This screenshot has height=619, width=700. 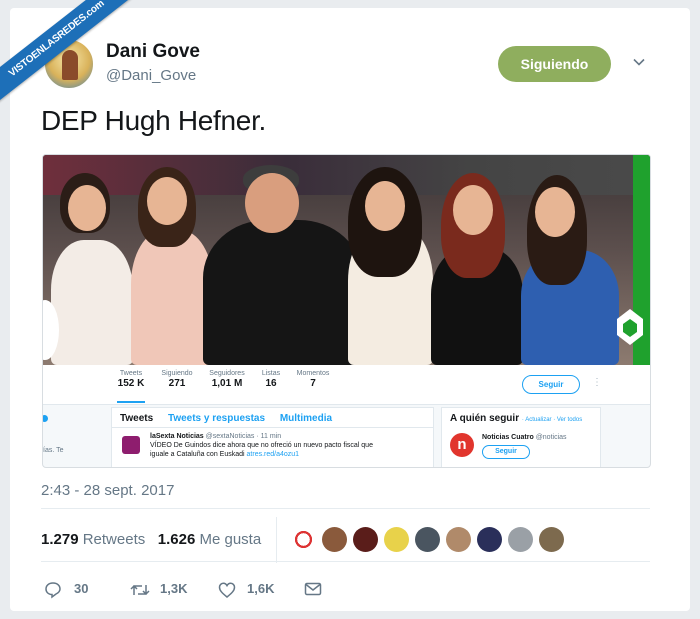 I want to click on lasexta-logo-icon, so click(x=630, y=327).